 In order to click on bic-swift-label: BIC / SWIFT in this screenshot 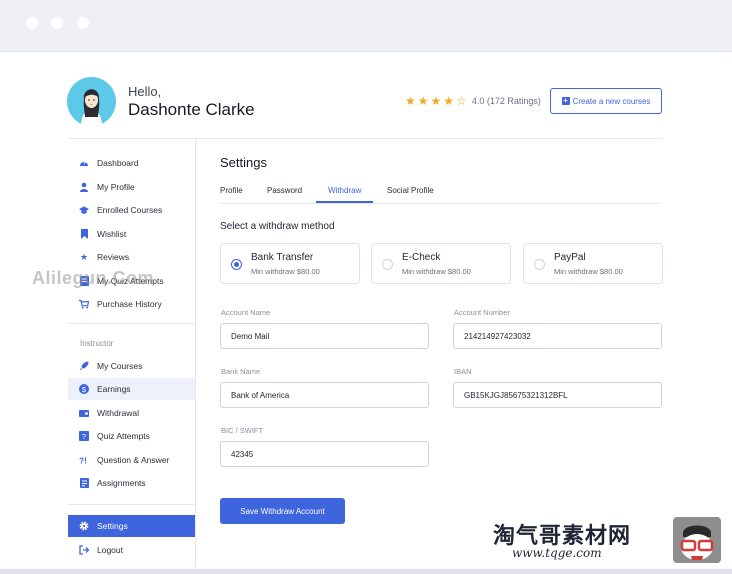, I will do `click(242, 430)`.